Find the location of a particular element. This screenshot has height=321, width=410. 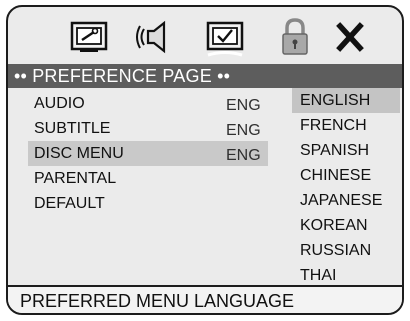

status-bar: PREFERRED MENU LANGUAGE is located at coordinates (205, 299).